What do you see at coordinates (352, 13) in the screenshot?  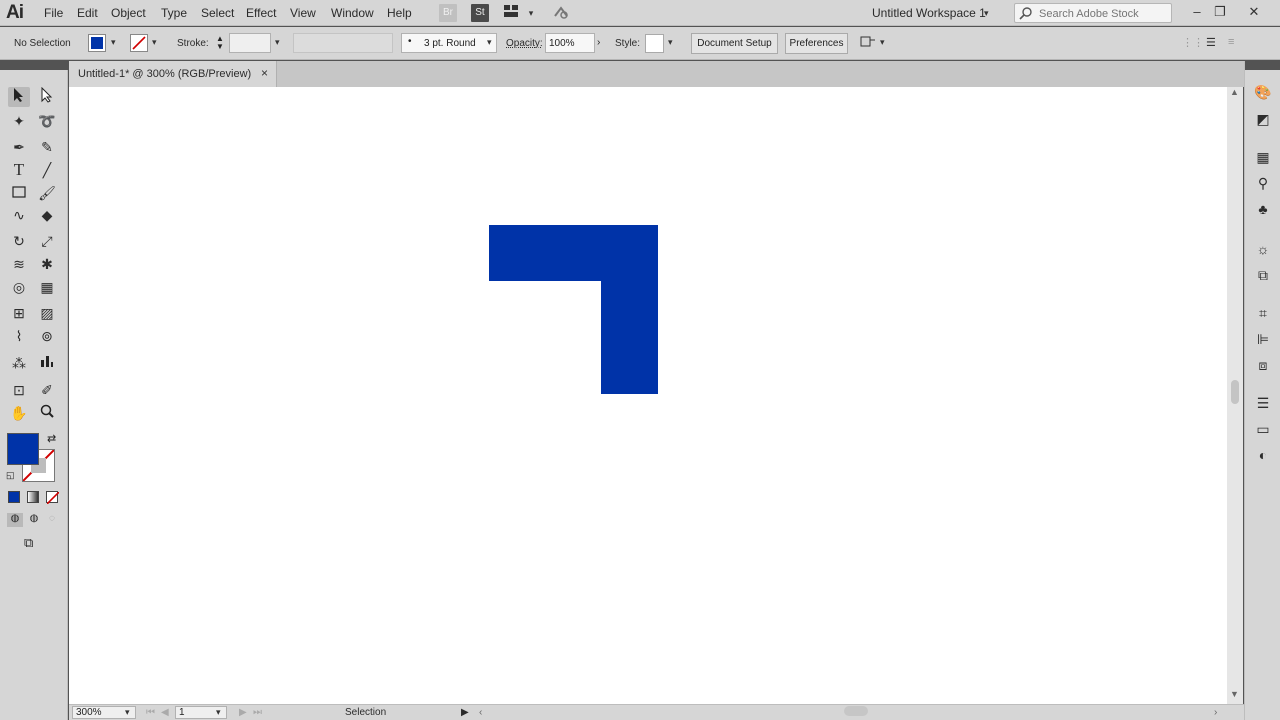 I see `menu-window: Window` at bounding box center [352, 13].